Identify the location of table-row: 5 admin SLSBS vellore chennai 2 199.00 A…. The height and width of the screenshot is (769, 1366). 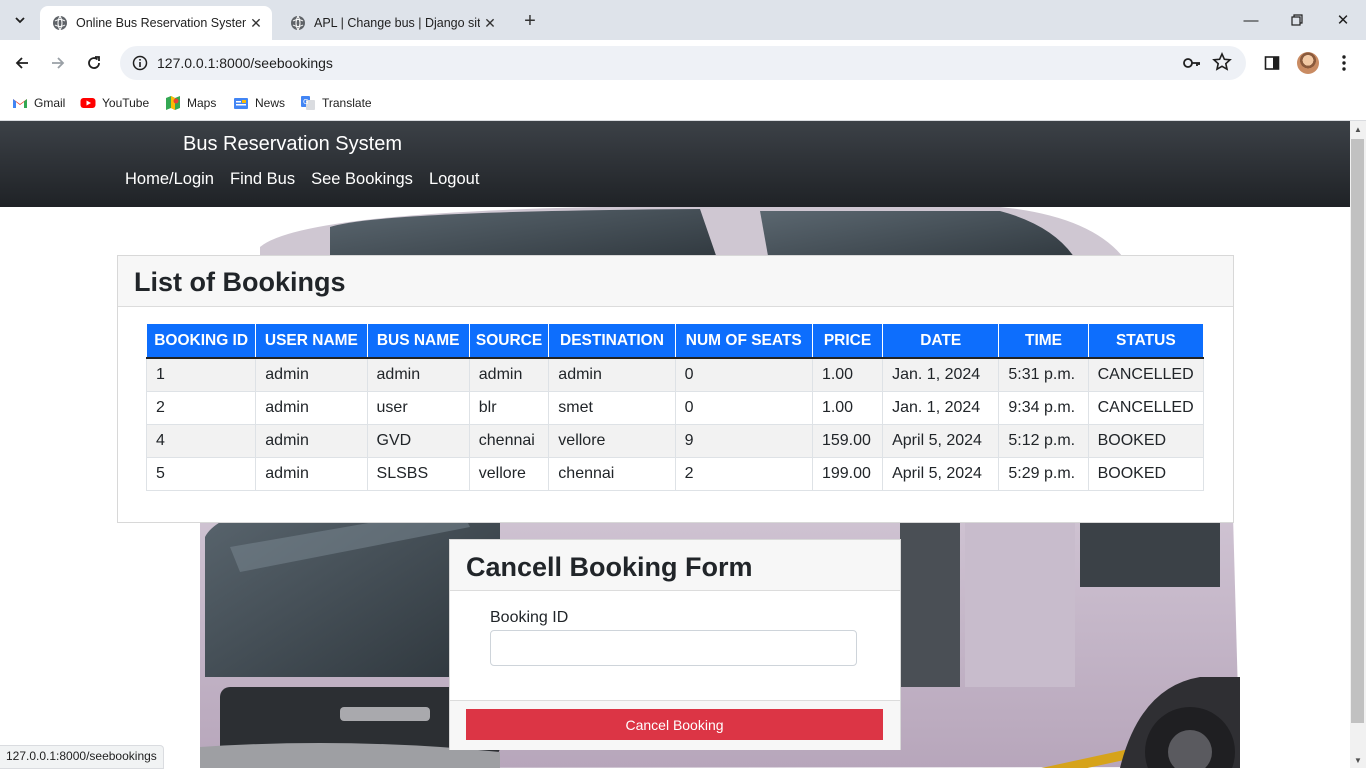
(675, 474).